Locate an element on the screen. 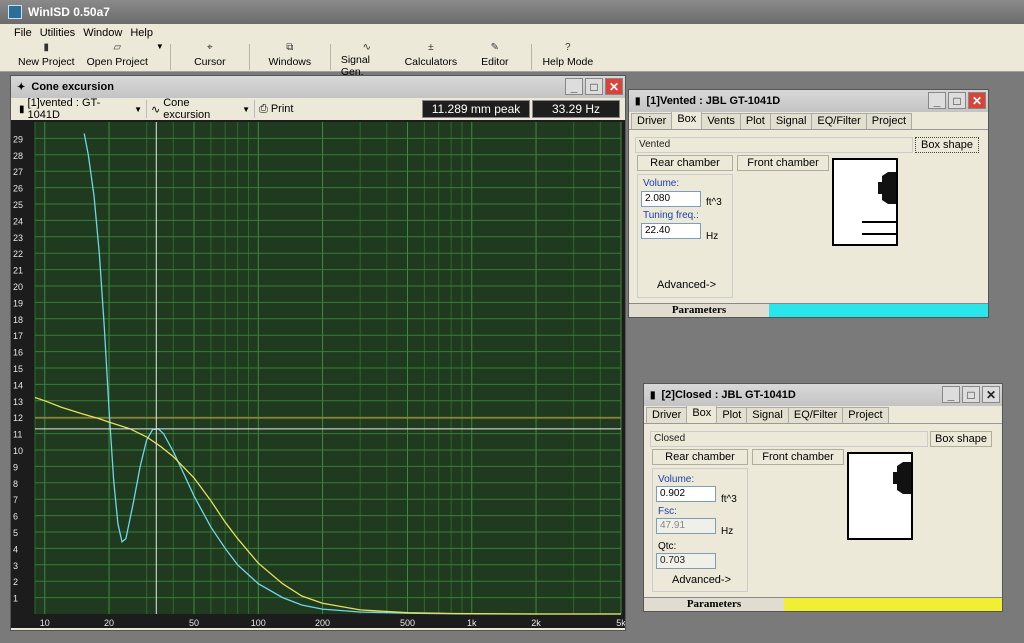 The image size is (1024, 643). y-tick-label: 17 is located at coordinates (18, 336).